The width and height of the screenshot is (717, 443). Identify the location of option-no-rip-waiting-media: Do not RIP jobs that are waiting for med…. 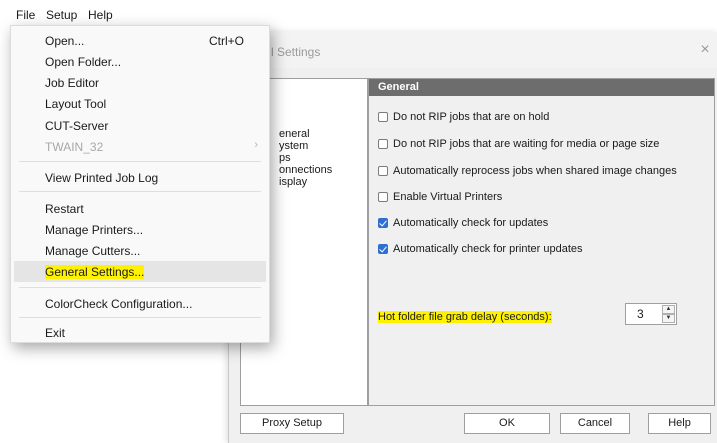
(518, 144).